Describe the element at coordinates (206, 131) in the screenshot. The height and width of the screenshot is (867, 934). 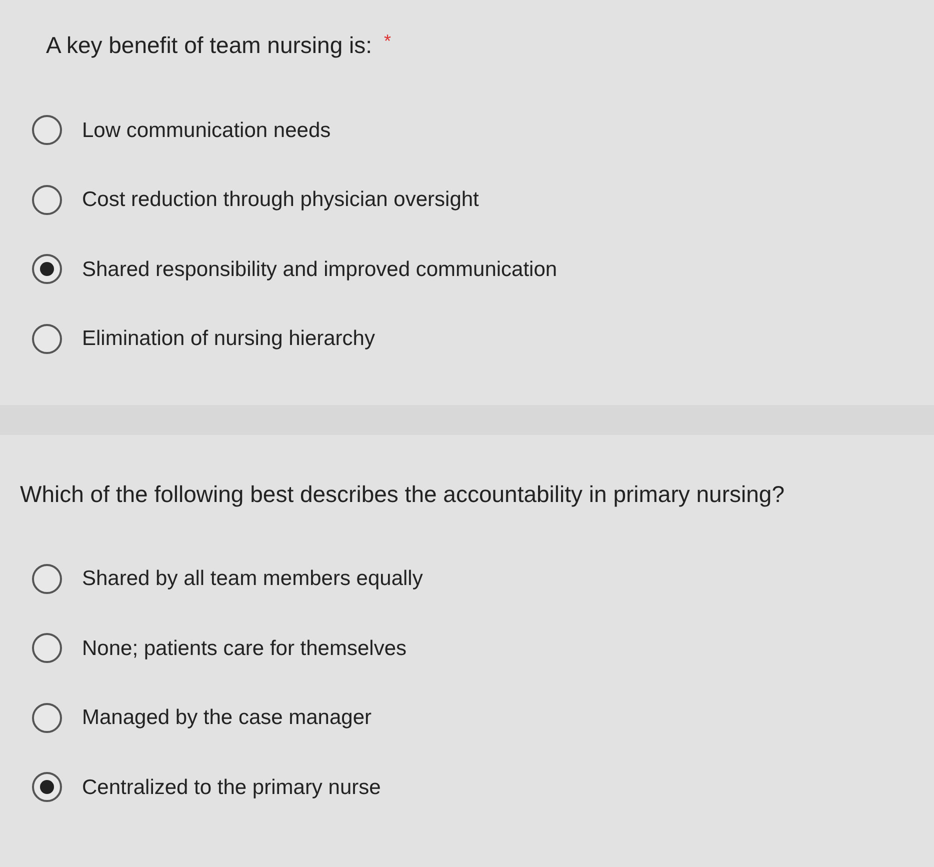
I see `option-label: Low communication needs` at that location.